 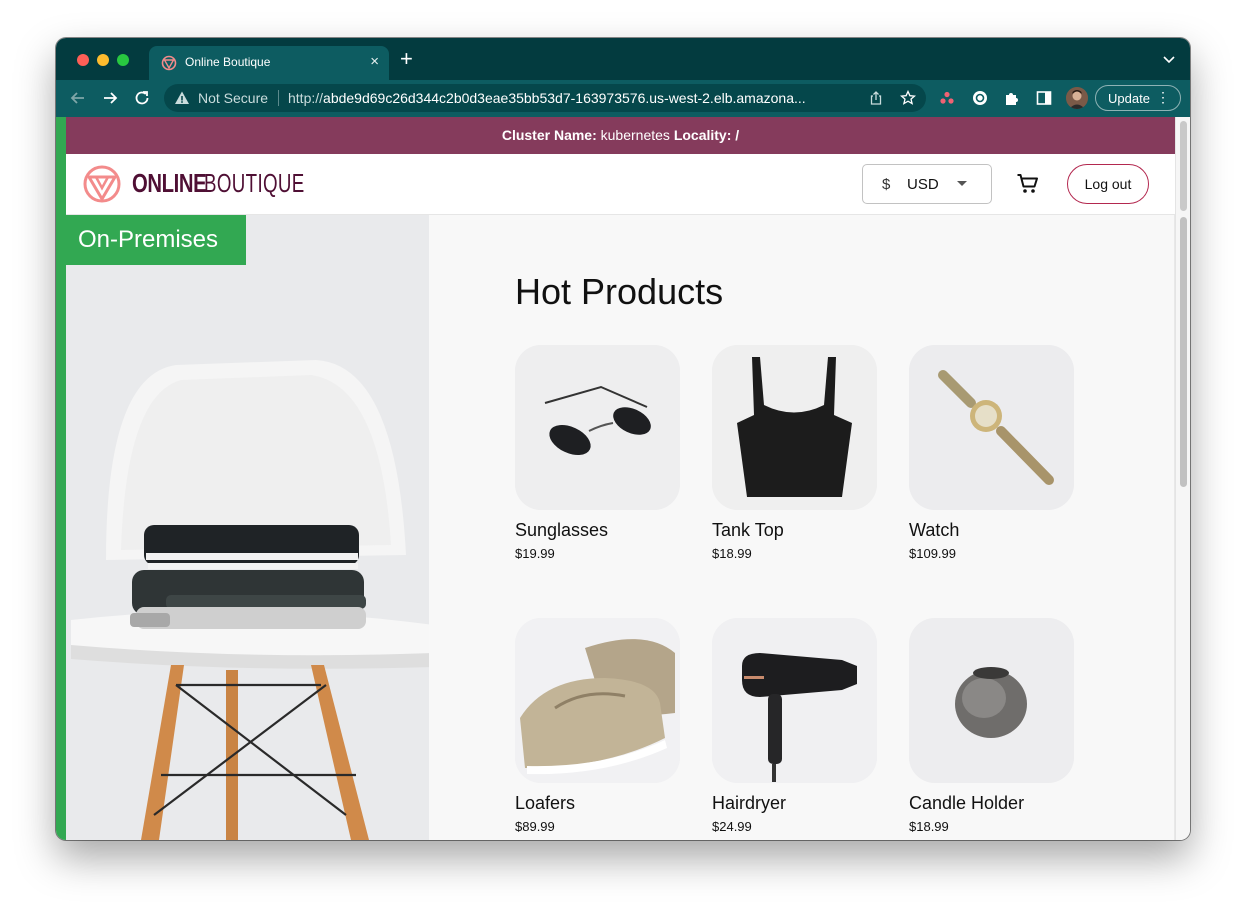 What do you see at coordinates (1012, 98) in the screenshot?
I see `puzzle-icon` at bounding box center [1012, 98].